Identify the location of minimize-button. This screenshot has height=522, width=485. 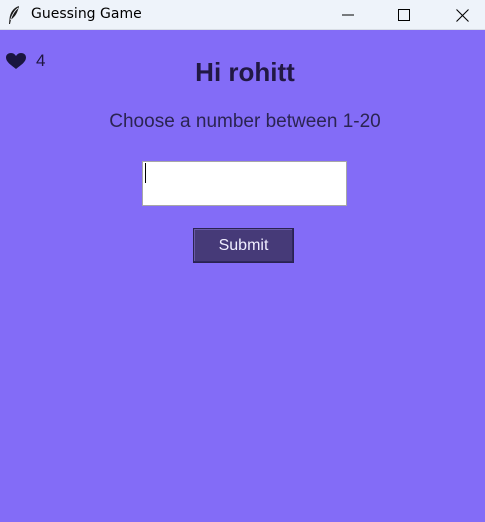
(348, 15).